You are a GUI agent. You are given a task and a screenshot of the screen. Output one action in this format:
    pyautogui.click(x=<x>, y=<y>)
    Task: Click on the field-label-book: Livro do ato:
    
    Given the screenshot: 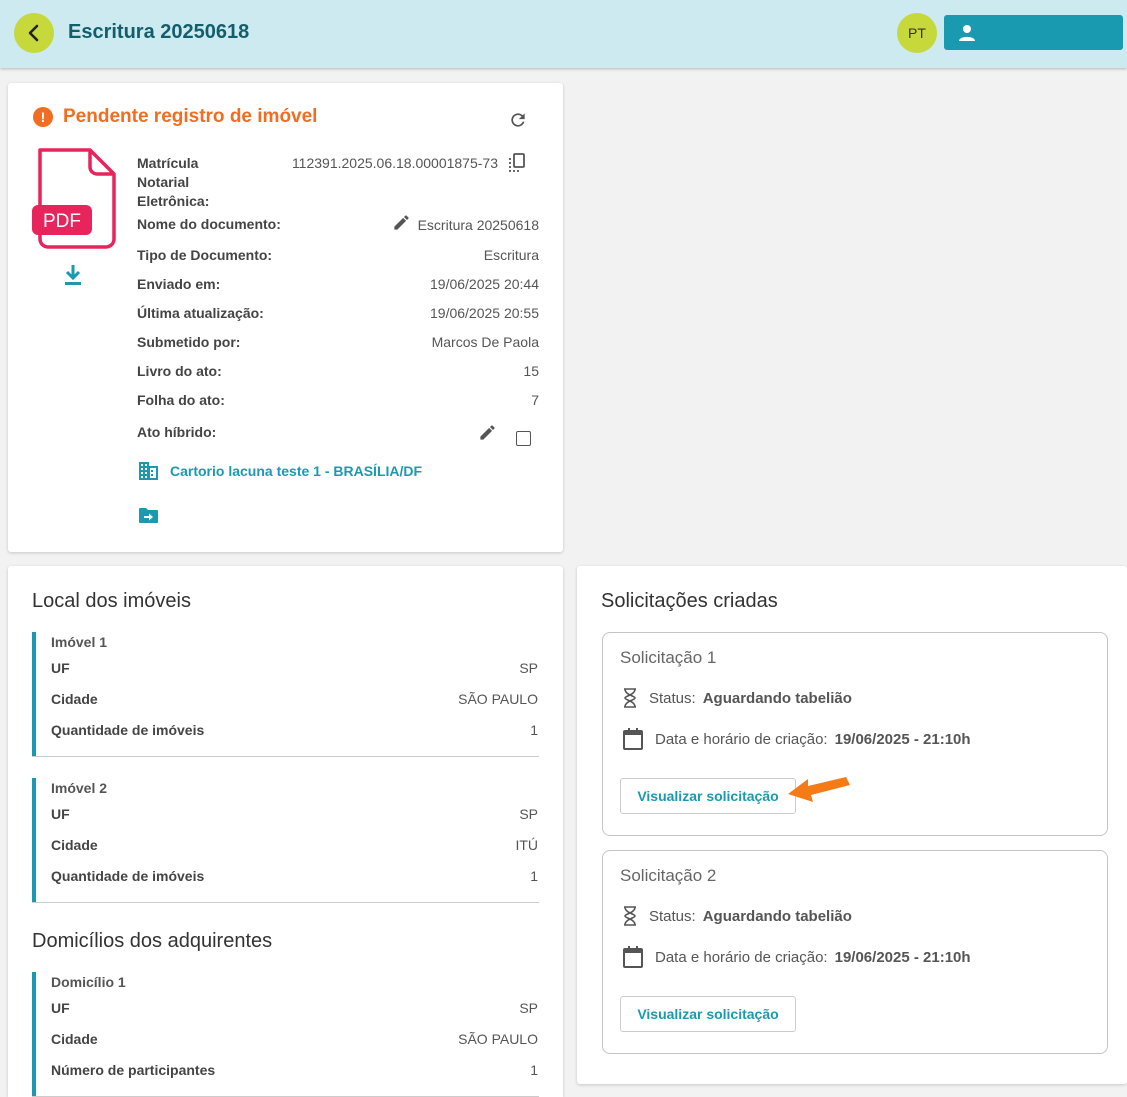 What is the action you would take?
    pyautogui.click(x=179, y=371)
    